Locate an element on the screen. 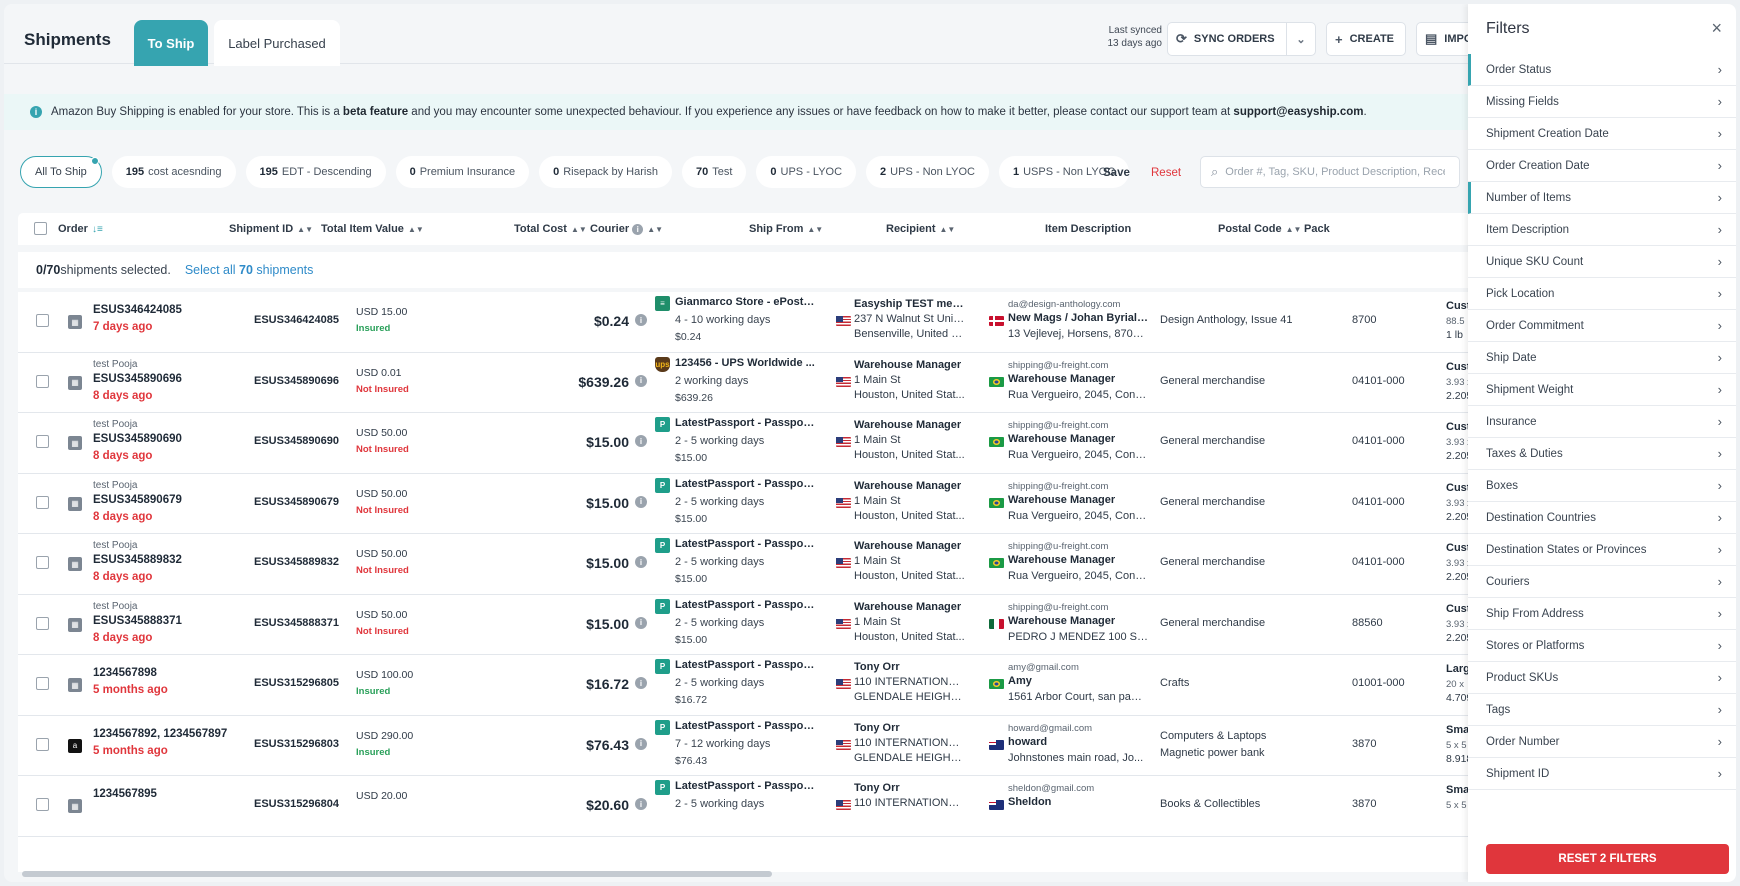 The width and height of the screenshot is (1740, 886). order-number: 1234567892, 1234567897 is located at coordinates (160, 734).